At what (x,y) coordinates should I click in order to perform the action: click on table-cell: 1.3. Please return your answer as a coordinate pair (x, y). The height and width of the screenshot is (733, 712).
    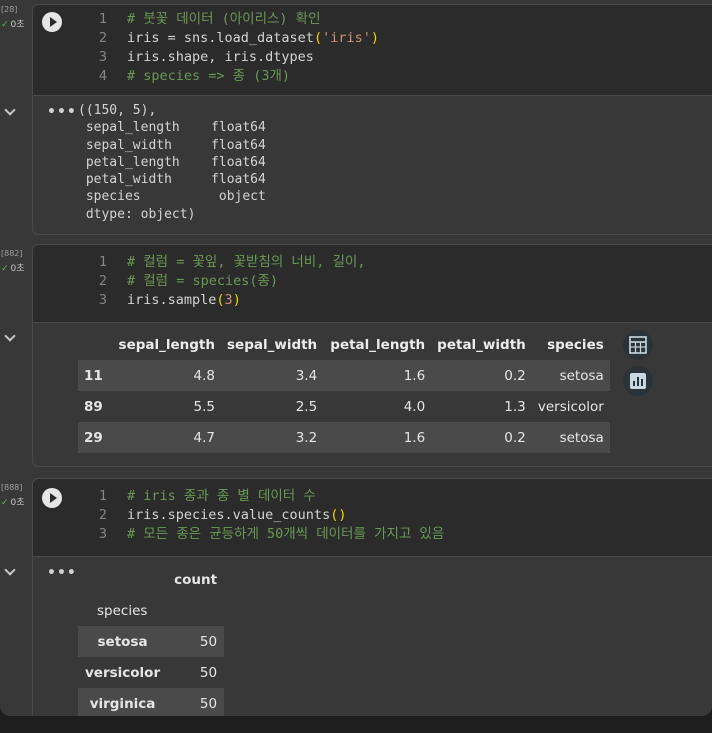
    Looking at the image, I should click on (515, 406).